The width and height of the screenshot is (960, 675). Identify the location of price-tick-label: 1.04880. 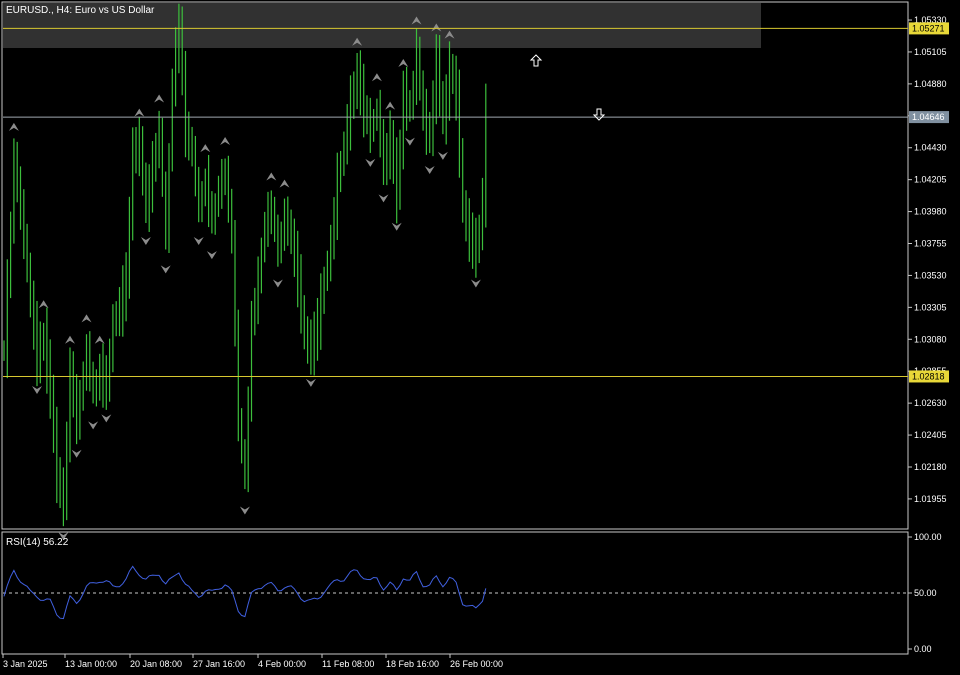
(930, 84).